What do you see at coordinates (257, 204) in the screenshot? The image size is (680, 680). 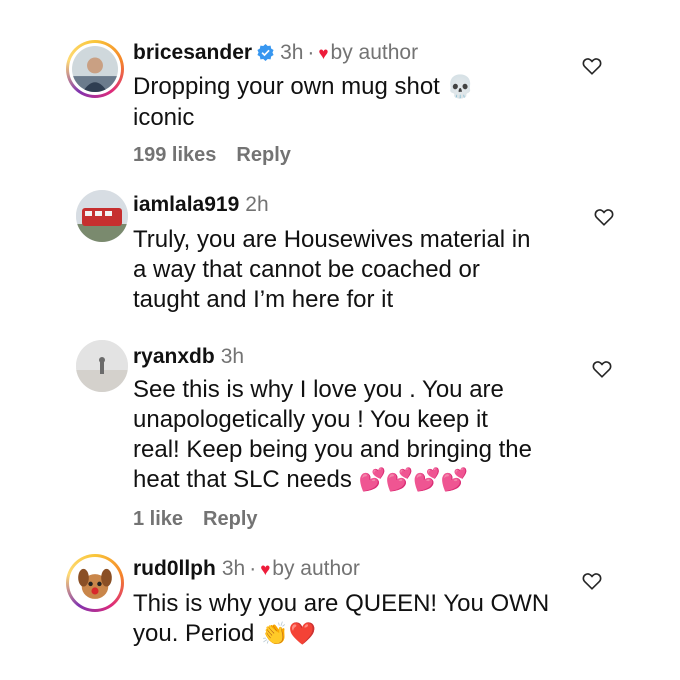 I see `timestamp: 2h` at bounding box center [257, 204].